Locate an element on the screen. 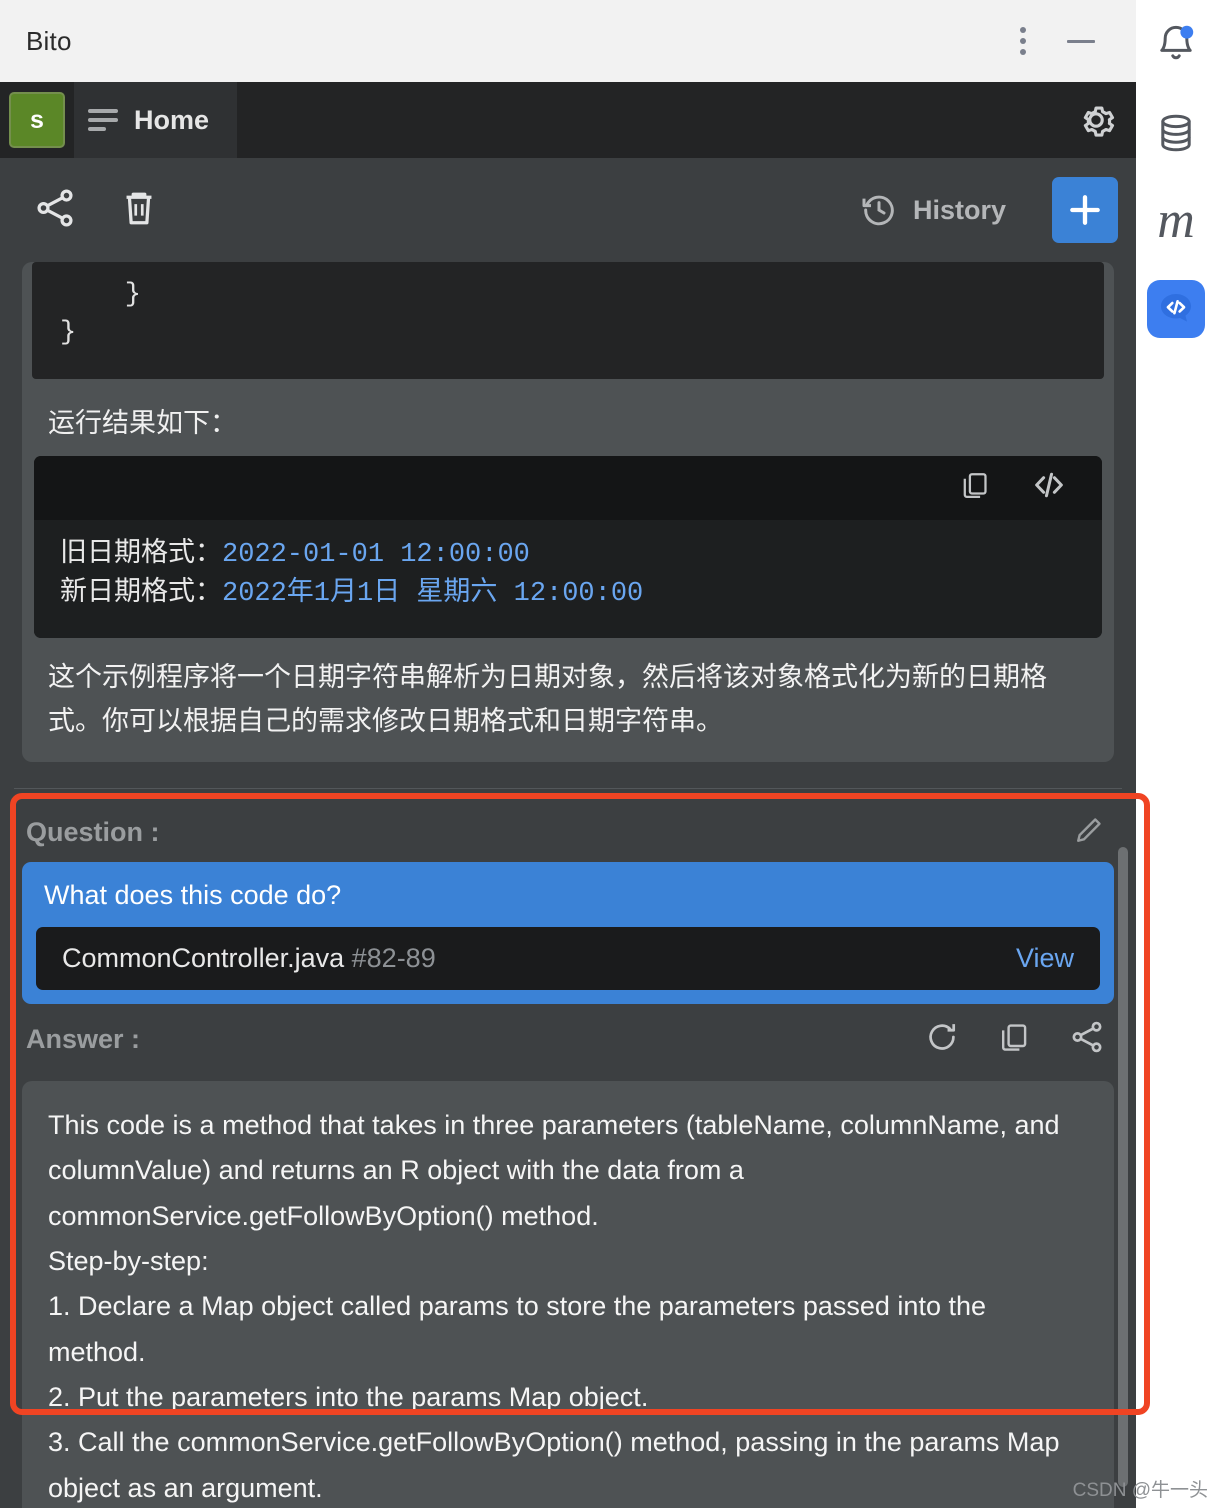 Image resolution: width=1216 pixels, height=1508 pixels. answer-paragraph: Step-by-step: is located at coordinates (128, 1261).